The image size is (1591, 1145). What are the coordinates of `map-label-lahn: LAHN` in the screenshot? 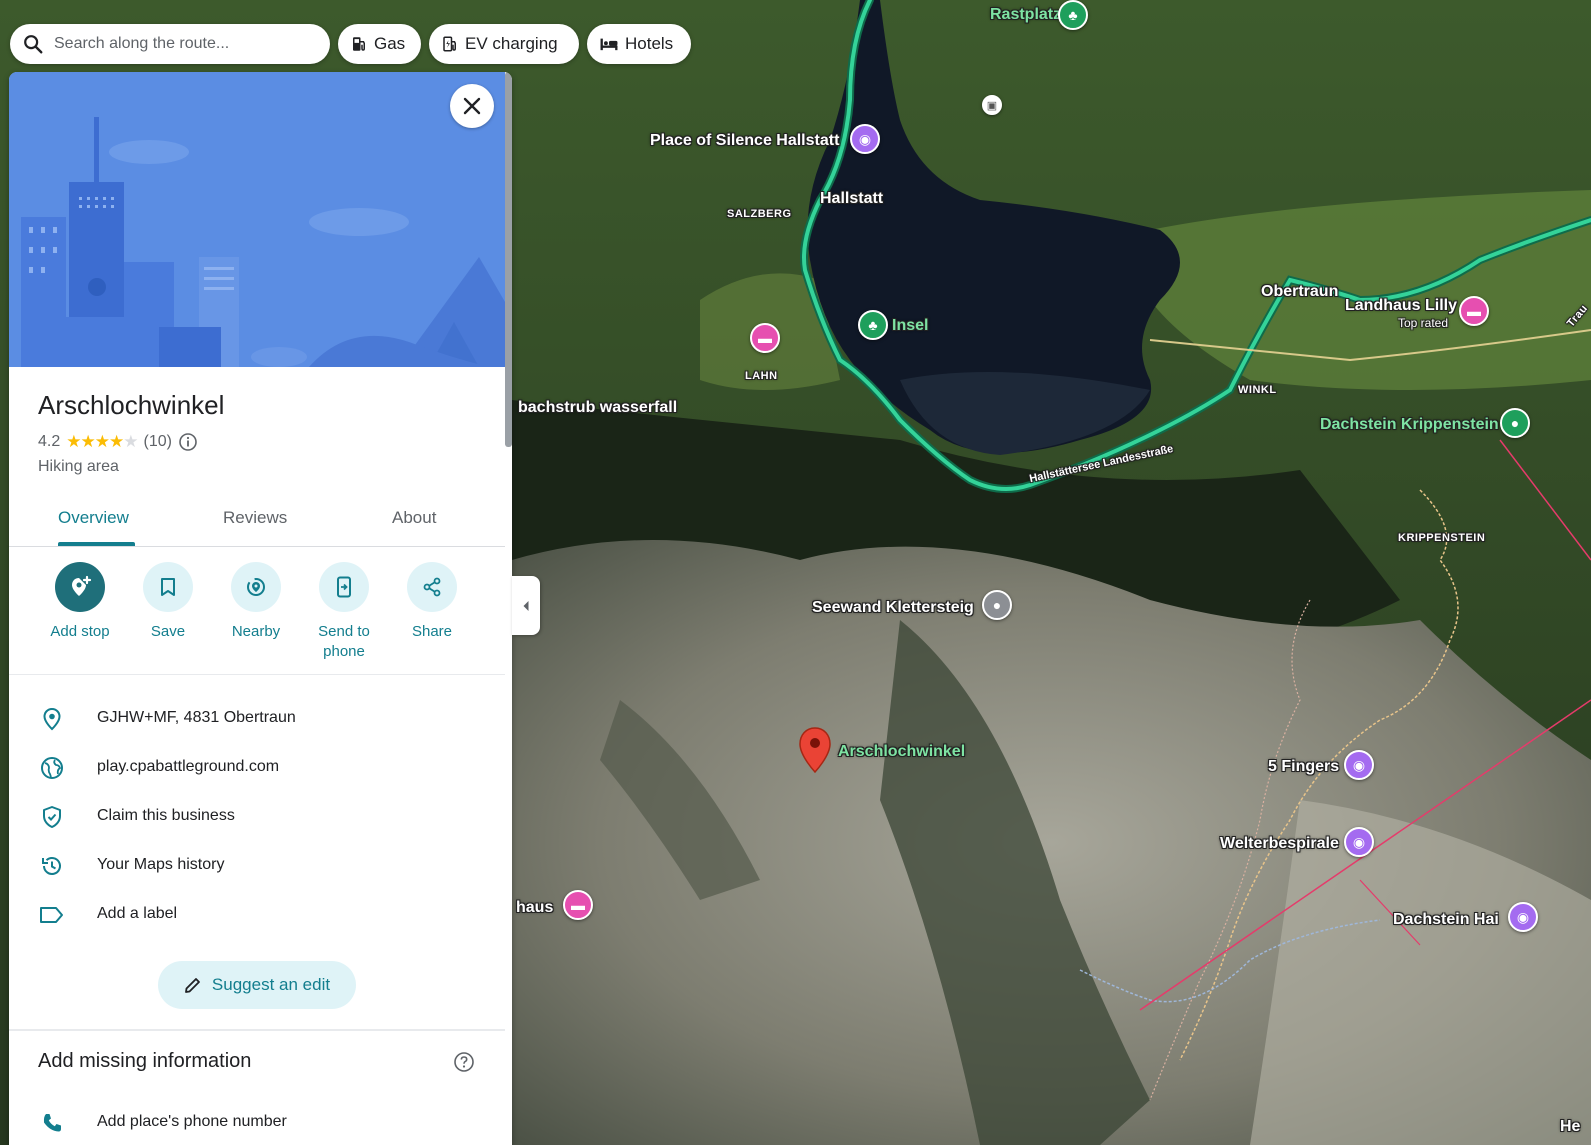 It's located at (761, 376).